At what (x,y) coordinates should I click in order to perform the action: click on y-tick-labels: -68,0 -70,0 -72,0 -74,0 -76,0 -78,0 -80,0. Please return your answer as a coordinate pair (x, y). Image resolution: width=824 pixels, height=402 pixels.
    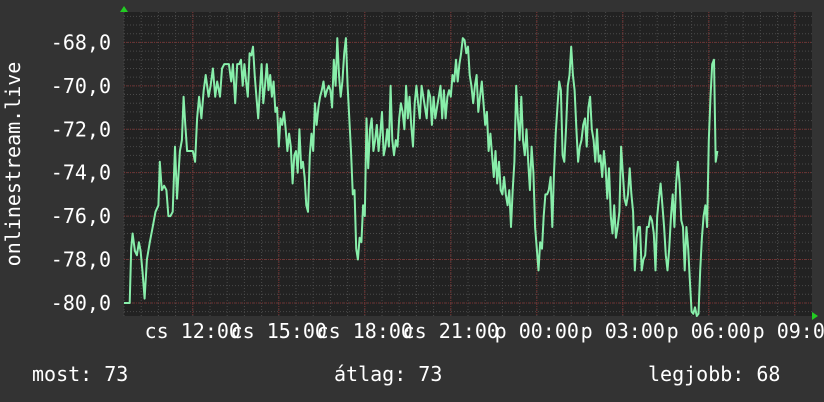
    Looking at the image, I should click on (81, 172).